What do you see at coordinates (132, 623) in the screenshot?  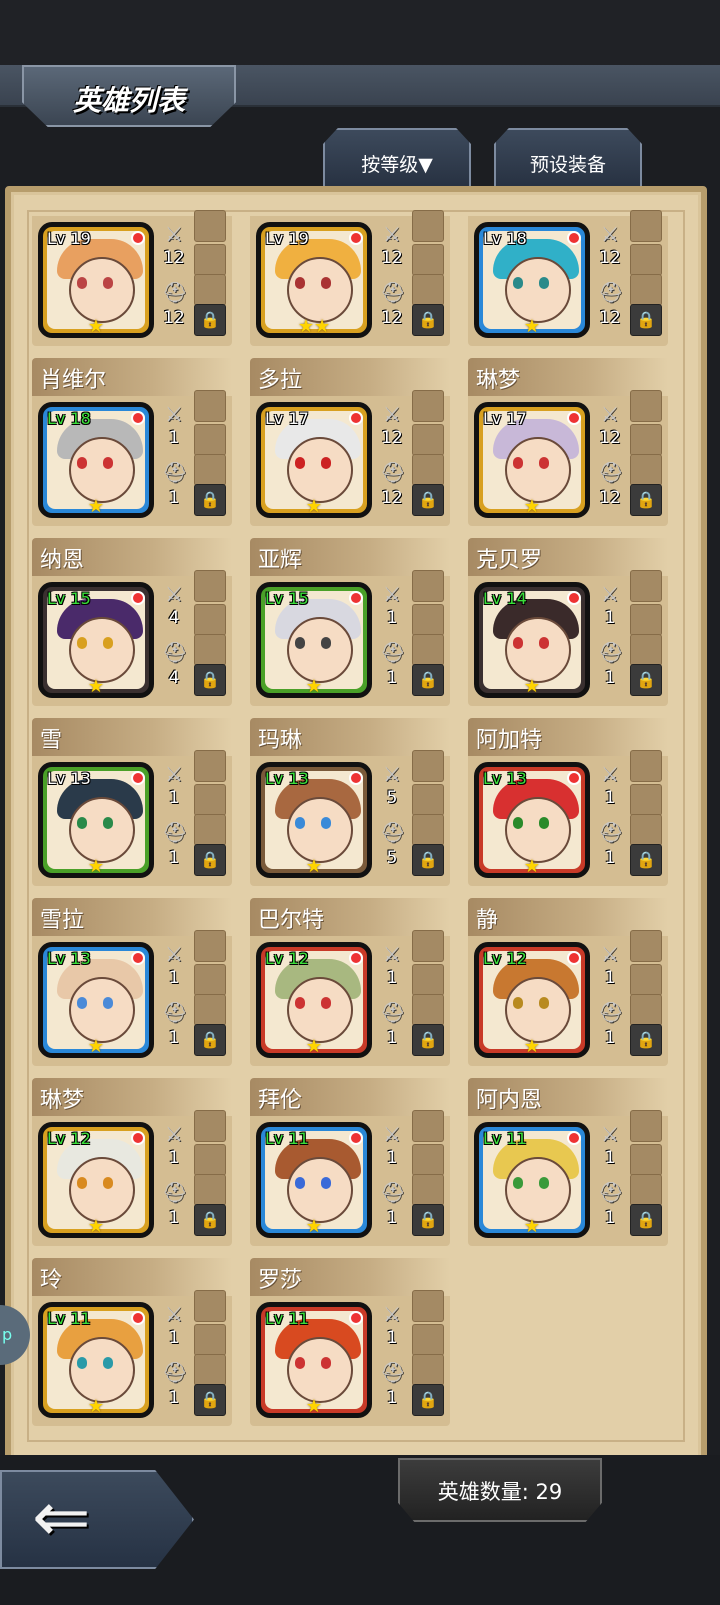 I see `hero-card: 纳恩 Lv 15 ★ ⚔ 4 ⛑ 4 🔒` at bounding box center [132, 623].